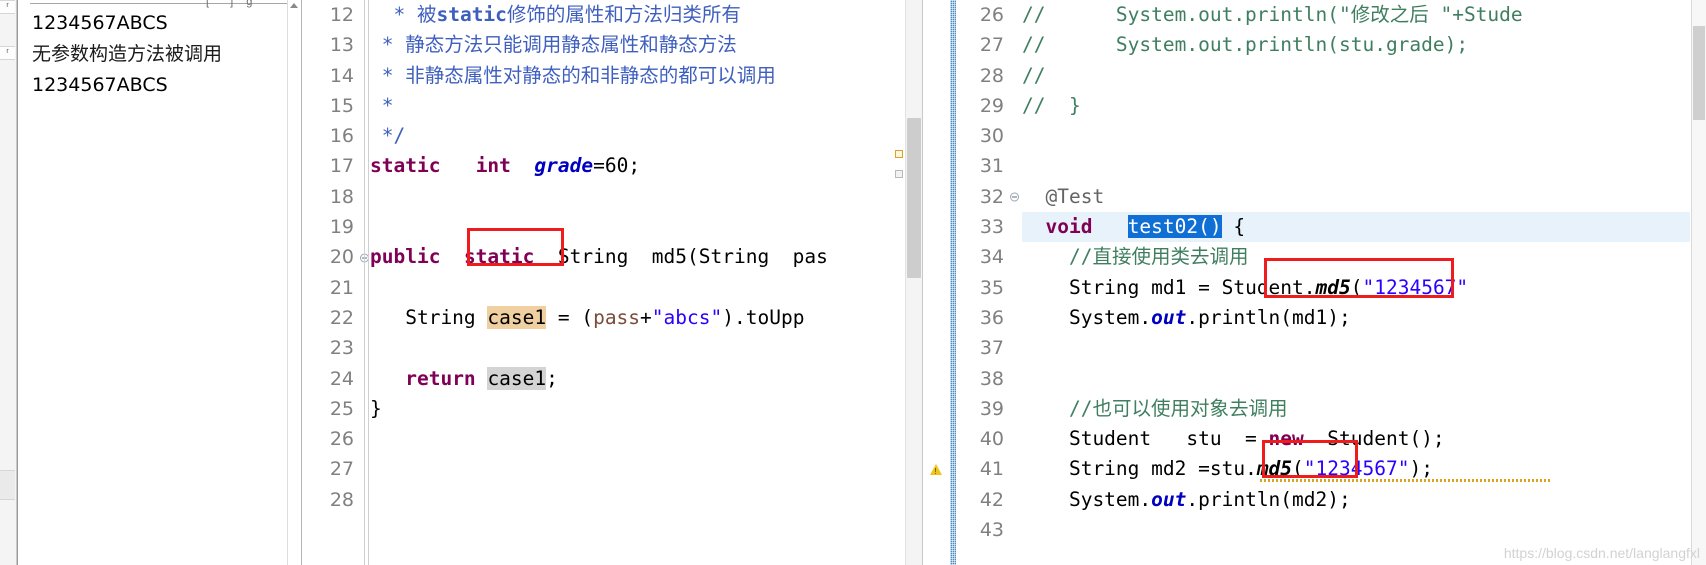  I want to click on code-line: // System.out.println(stu.grade);, so click(1356, 45).